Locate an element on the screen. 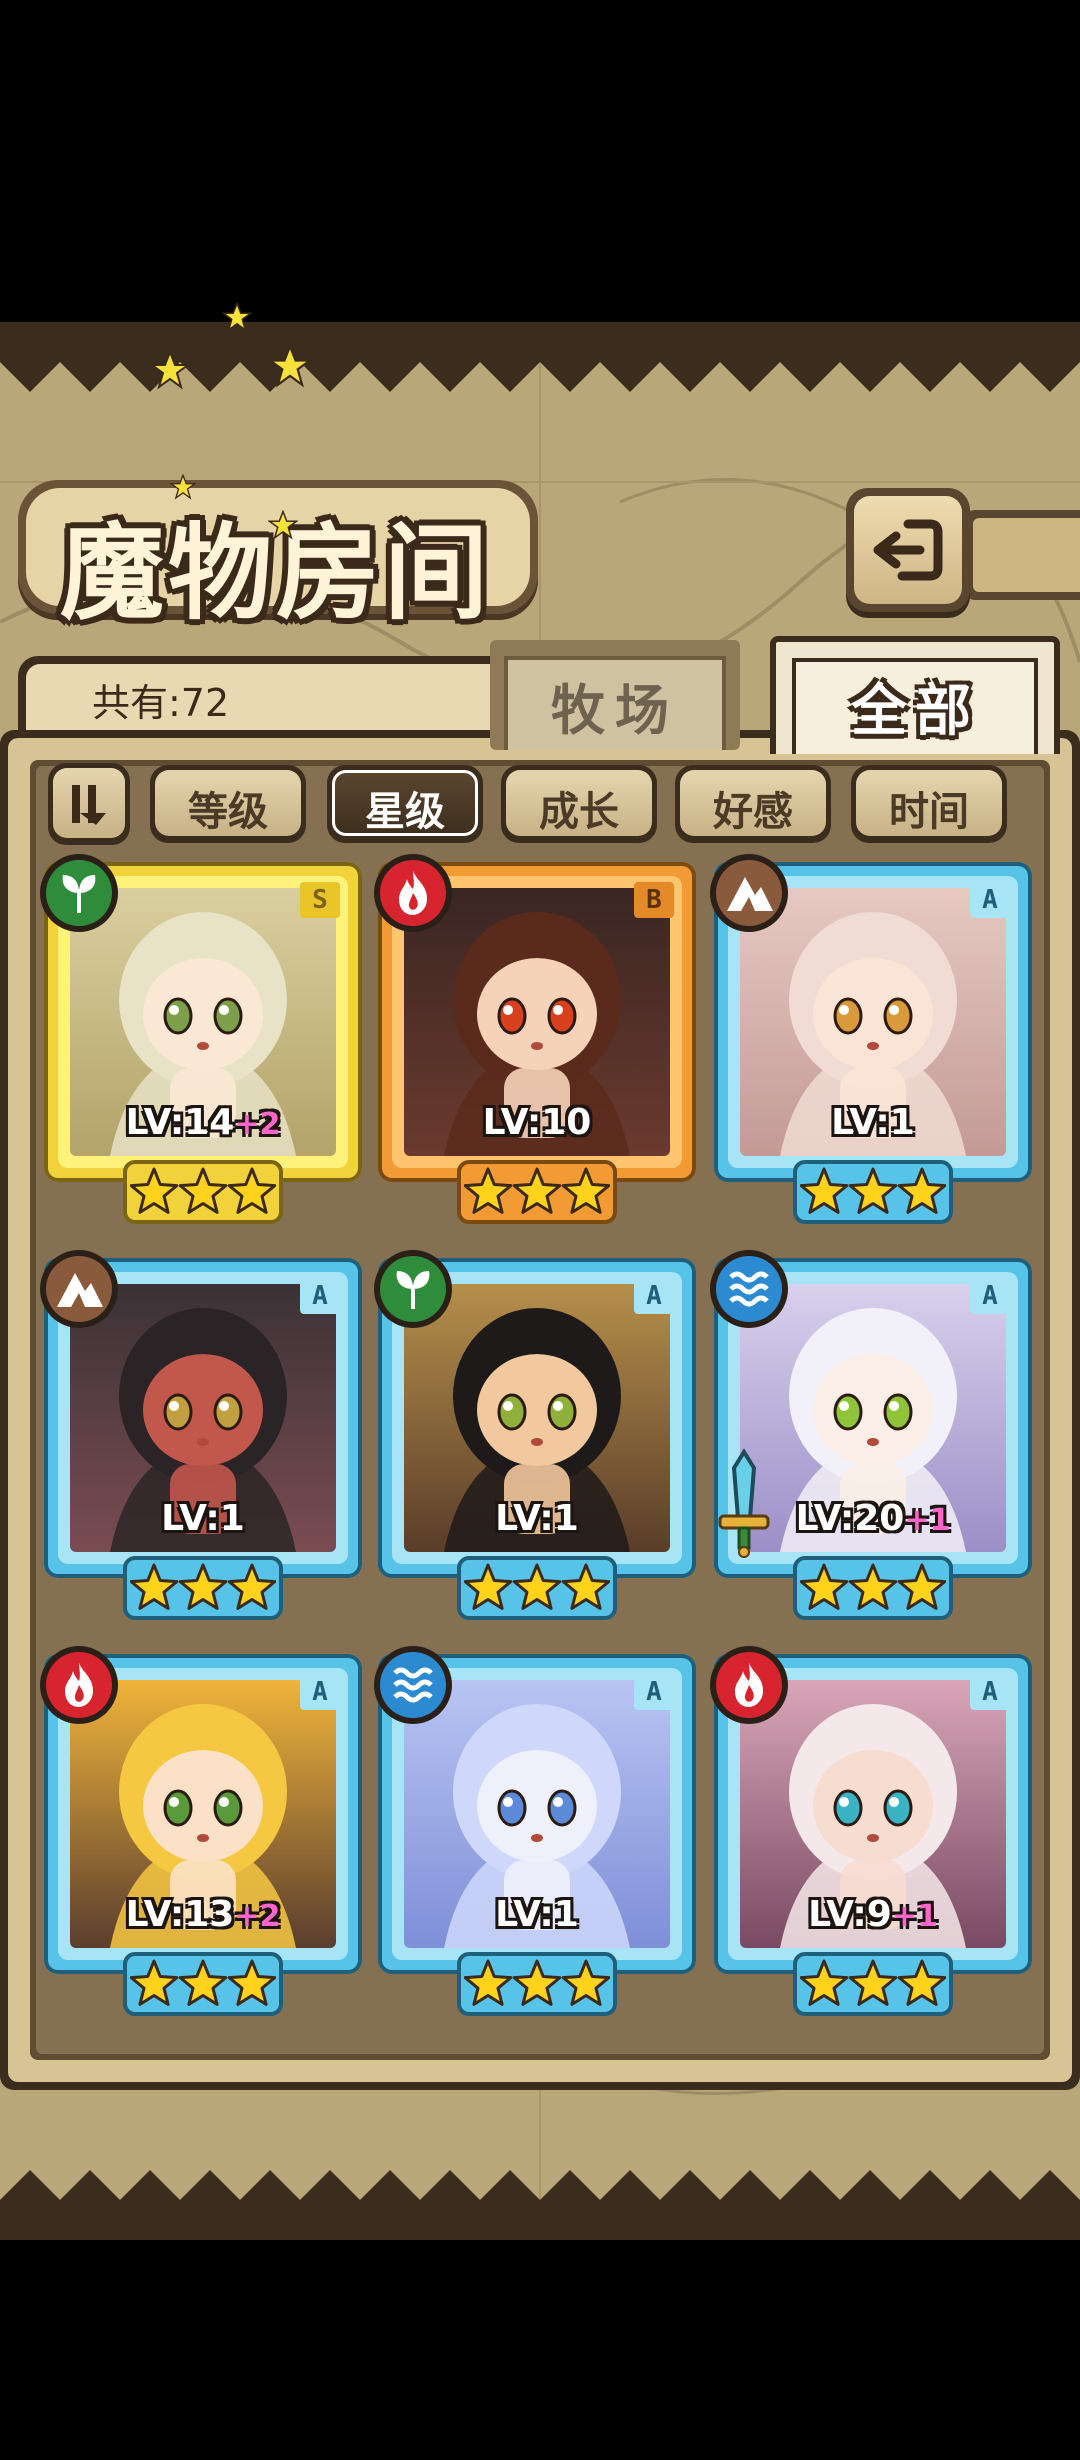 This screenshot has height=2460, width=1080. sort-by-stars-label: 星级 is located at coordinates (405, 812).